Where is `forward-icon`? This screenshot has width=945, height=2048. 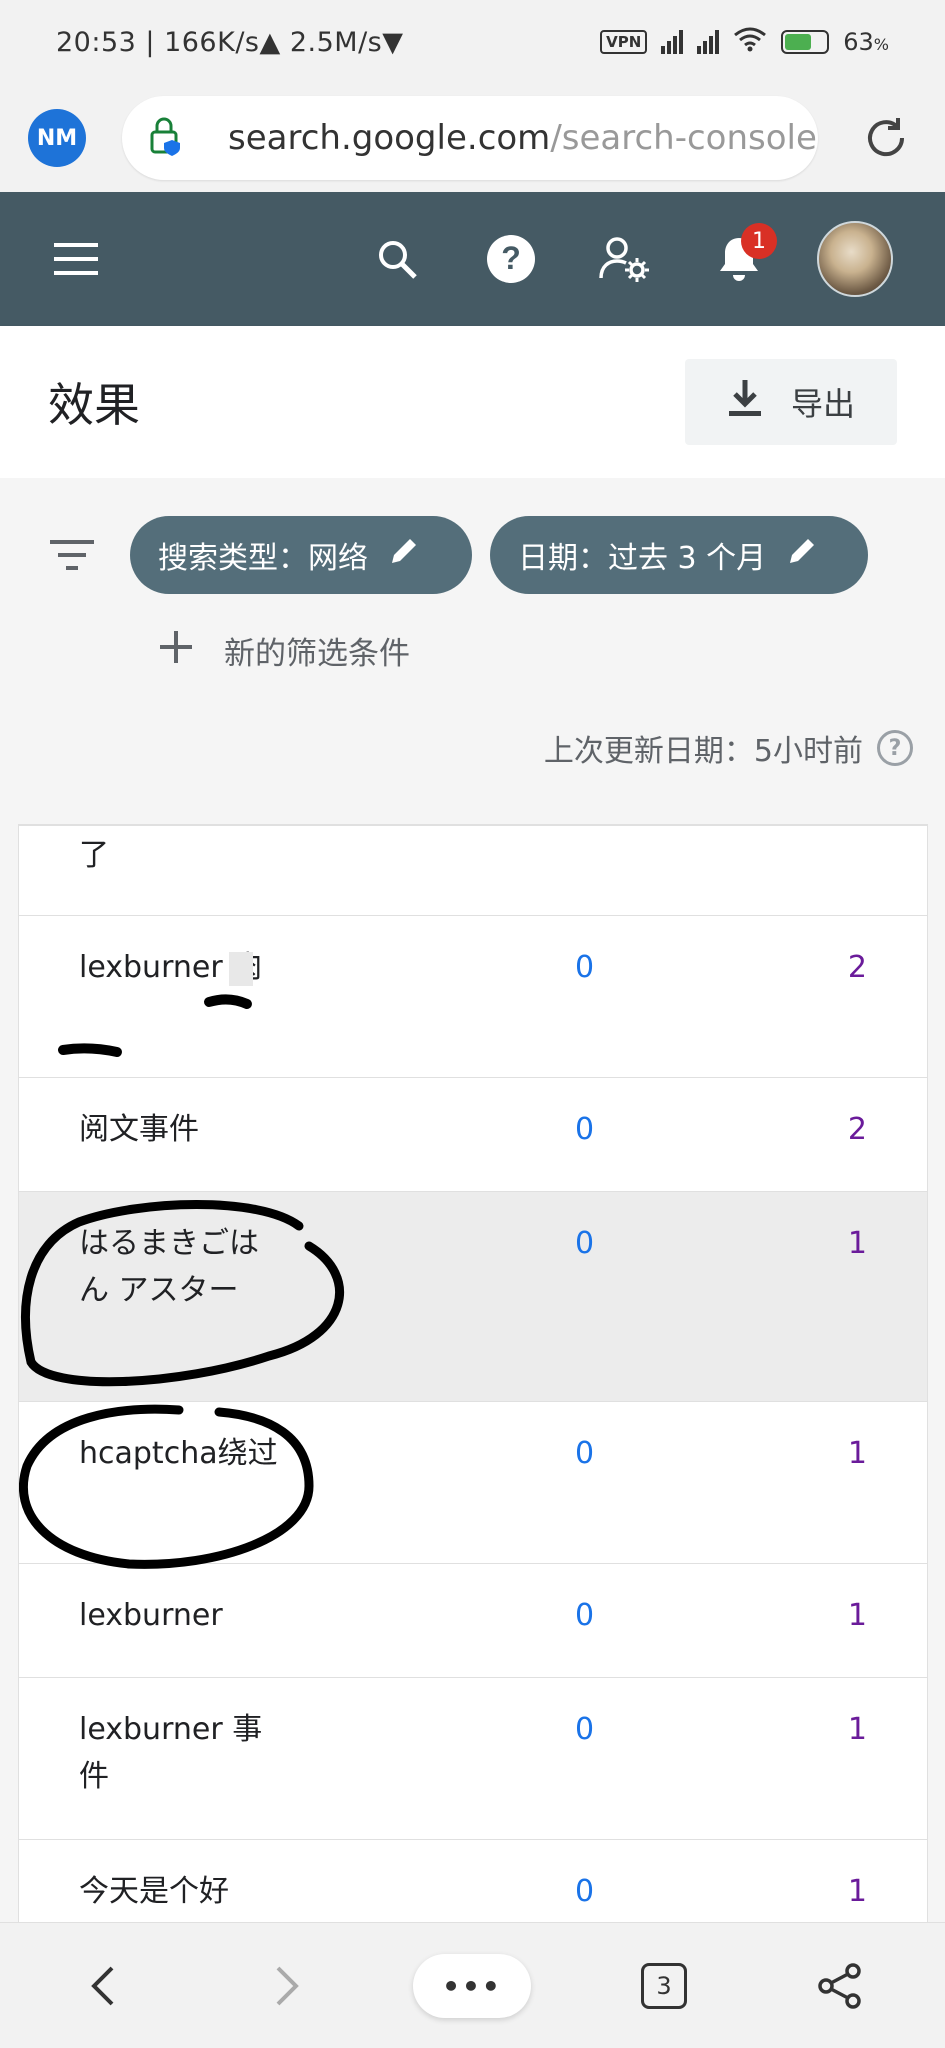 forward-icon is located at coordinates (288, 1985).